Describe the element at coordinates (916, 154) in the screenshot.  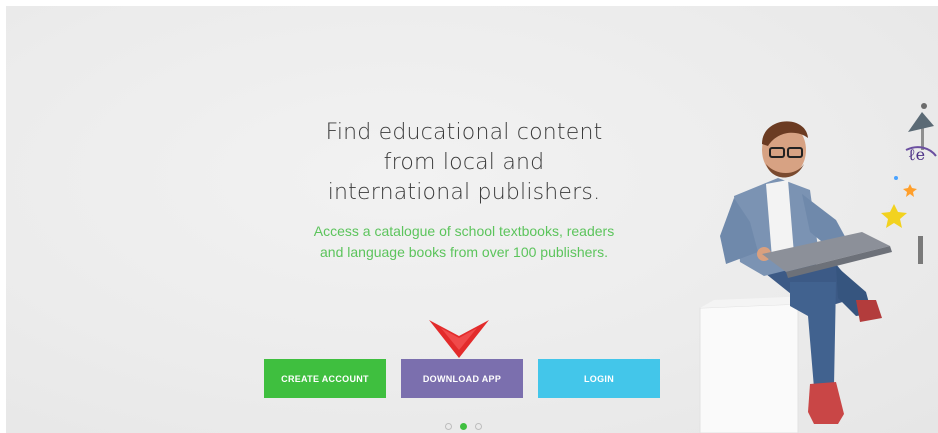
I see `svg-text: ℓe` at that location.